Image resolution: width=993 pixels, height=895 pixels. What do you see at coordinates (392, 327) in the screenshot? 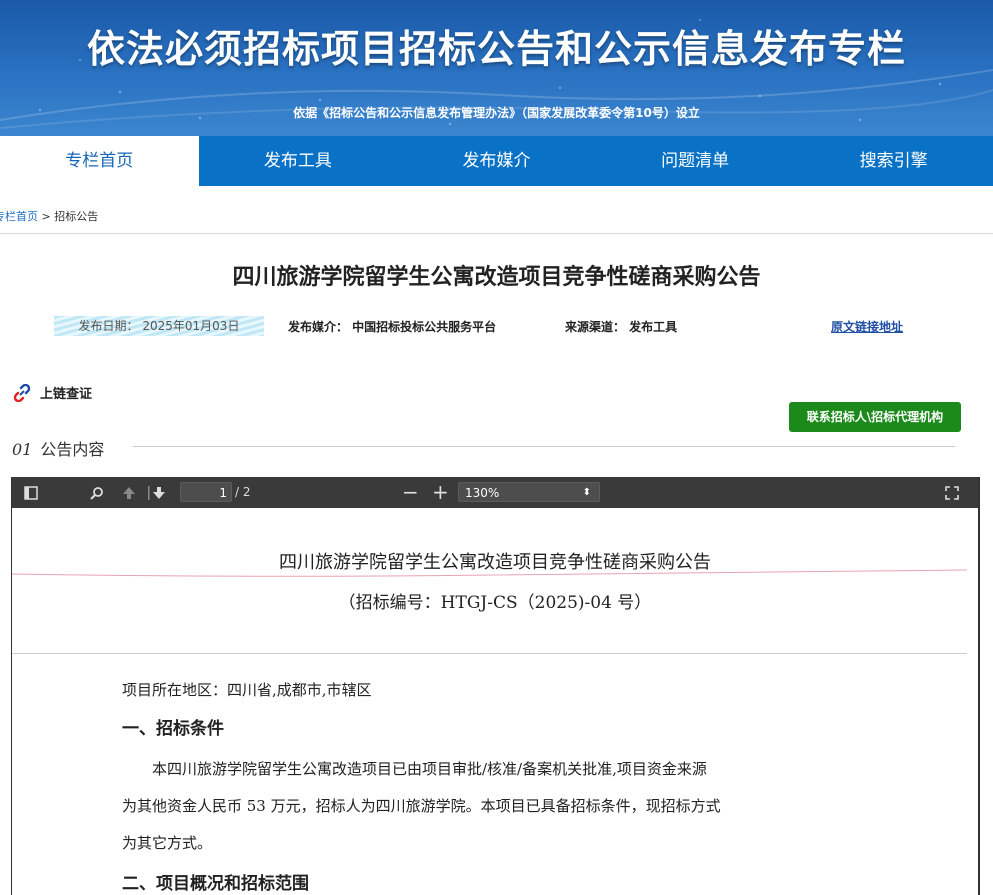
I see `publish-media: 发布媒介： 中国招标投标公共服务平台` at bounding box center [392, 327].